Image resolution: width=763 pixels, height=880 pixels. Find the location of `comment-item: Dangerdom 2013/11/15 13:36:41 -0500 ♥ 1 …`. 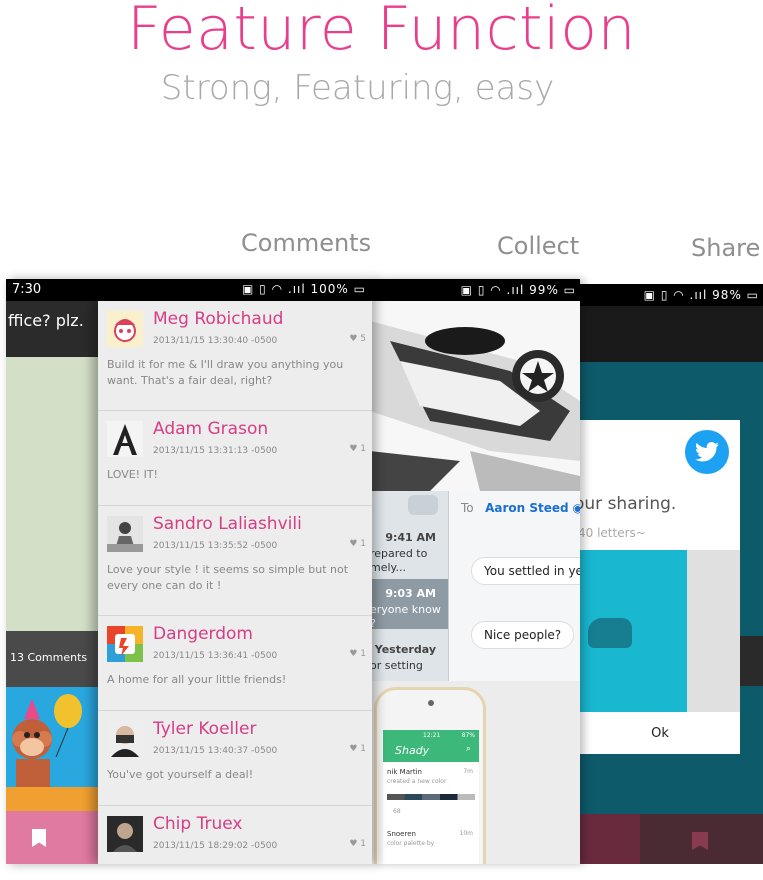

comment-item: Dangerdom 2013/11/15 13:36:41 -0500 ♥ 1 … is located at coordinates (235, 663).